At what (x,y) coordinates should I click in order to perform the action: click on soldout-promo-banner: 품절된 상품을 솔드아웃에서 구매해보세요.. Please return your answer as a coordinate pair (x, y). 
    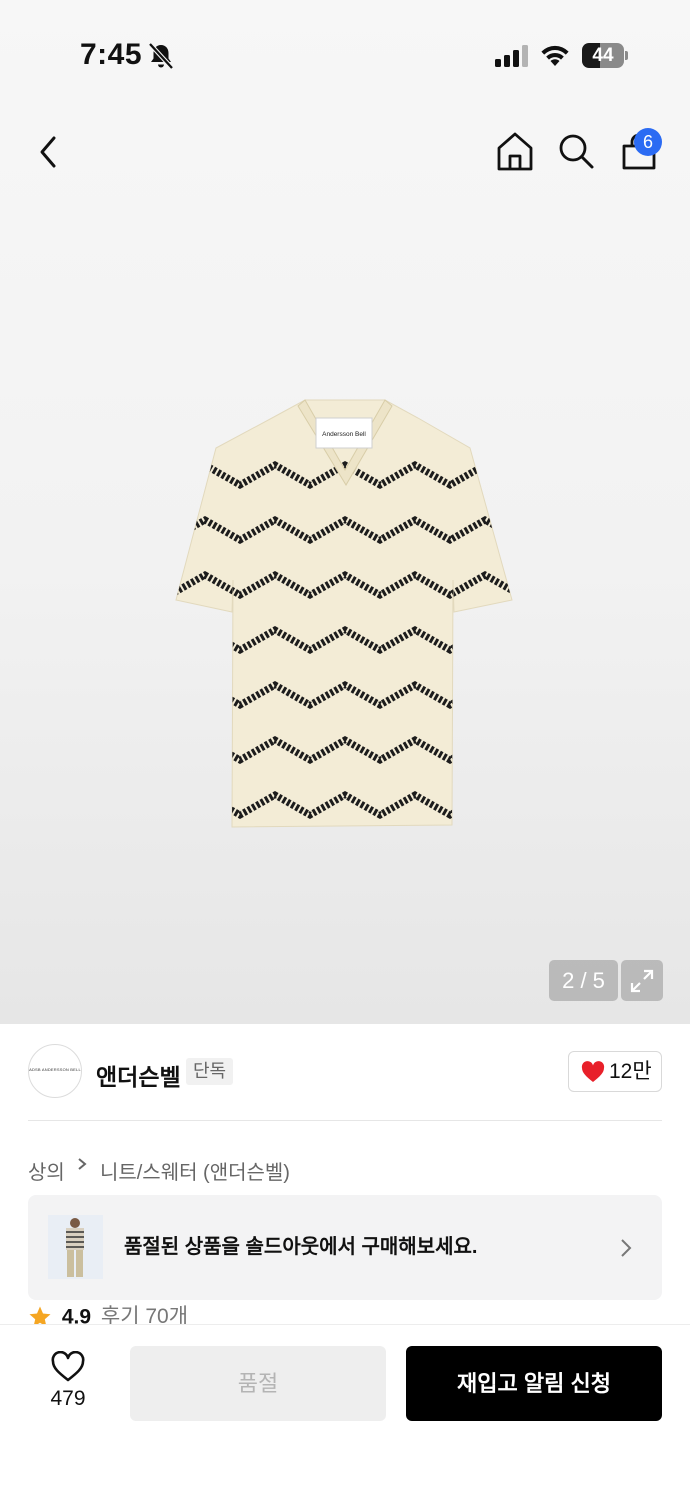
    Looking at the image, I should click on (345, 1247).